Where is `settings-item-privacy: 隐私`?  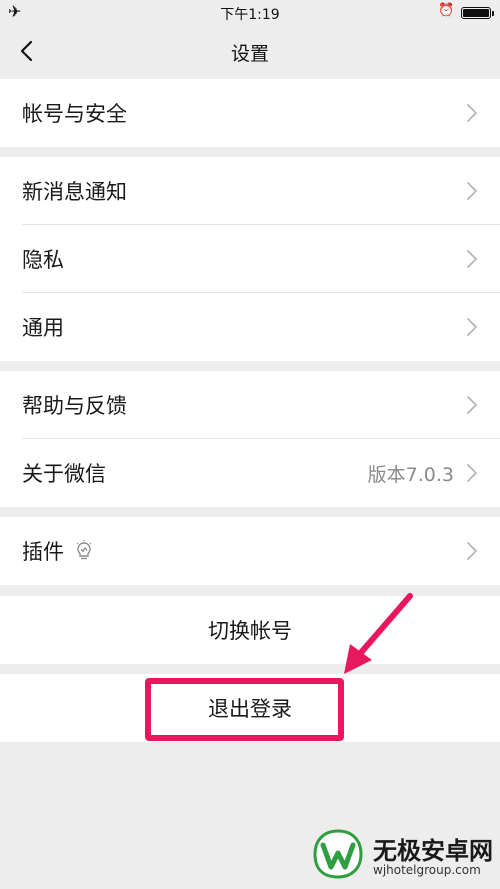
settings-item-privacy: 隐私 is located at coordinates (250, 259).